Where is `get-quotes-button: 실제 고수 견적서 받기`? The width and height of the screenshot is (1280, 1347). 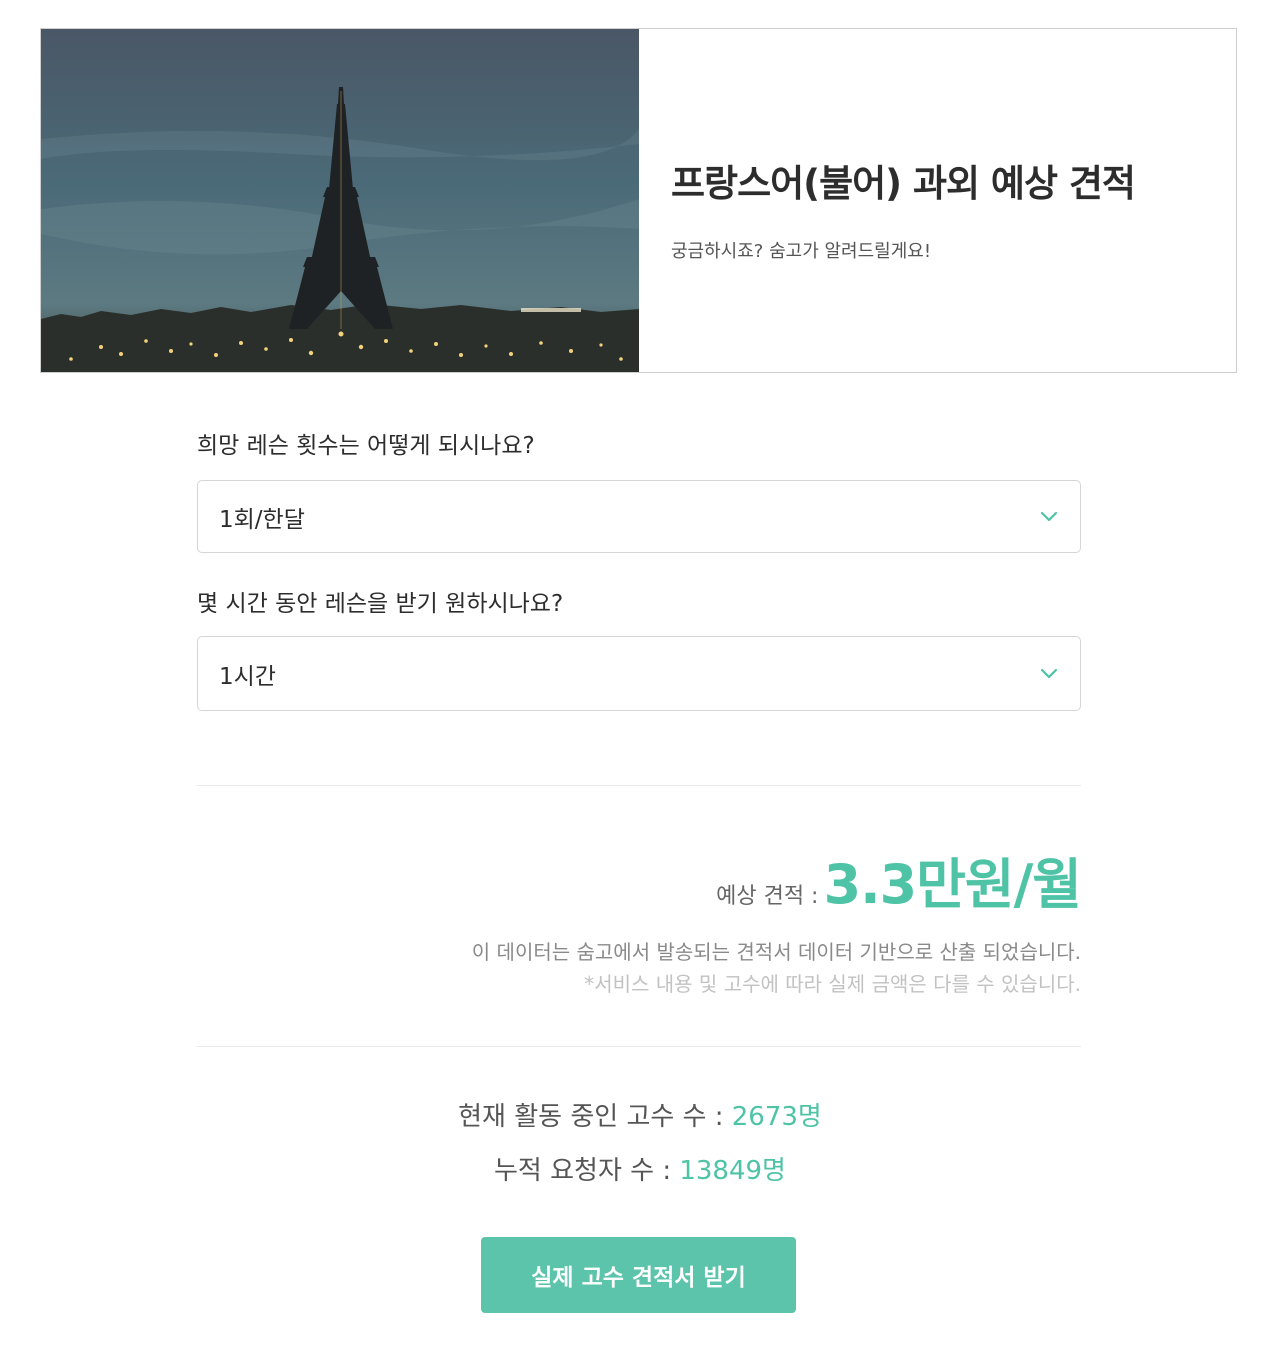
get-quotes-button: 실제 고수 견적서 받기 is located at coordinates (638, 1275).